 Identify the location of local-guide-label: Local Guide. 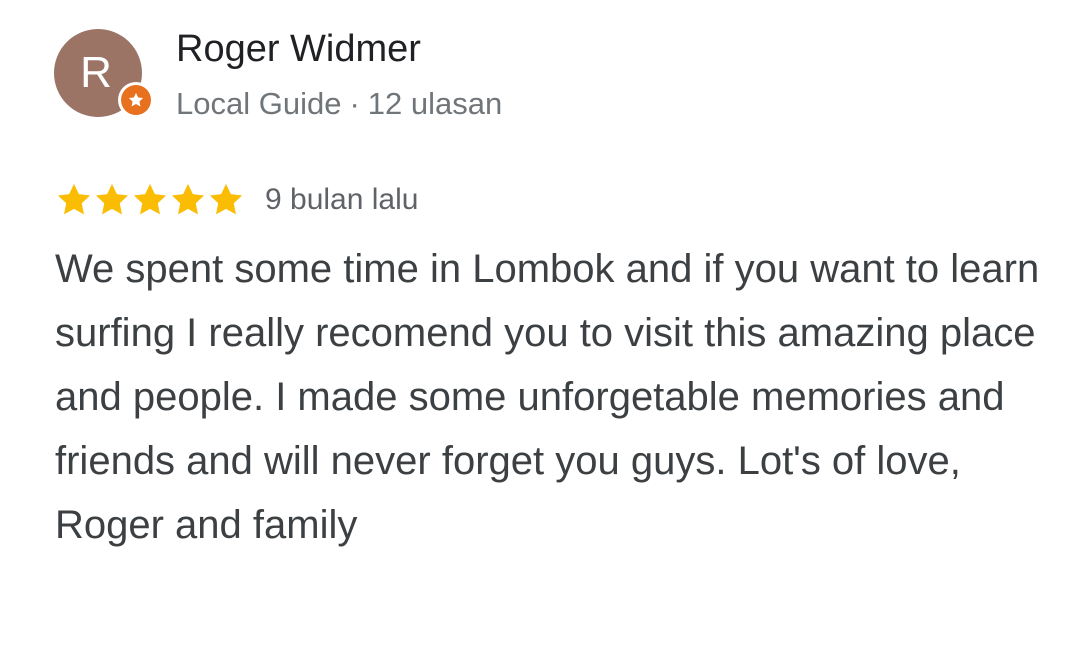
(259, 103).